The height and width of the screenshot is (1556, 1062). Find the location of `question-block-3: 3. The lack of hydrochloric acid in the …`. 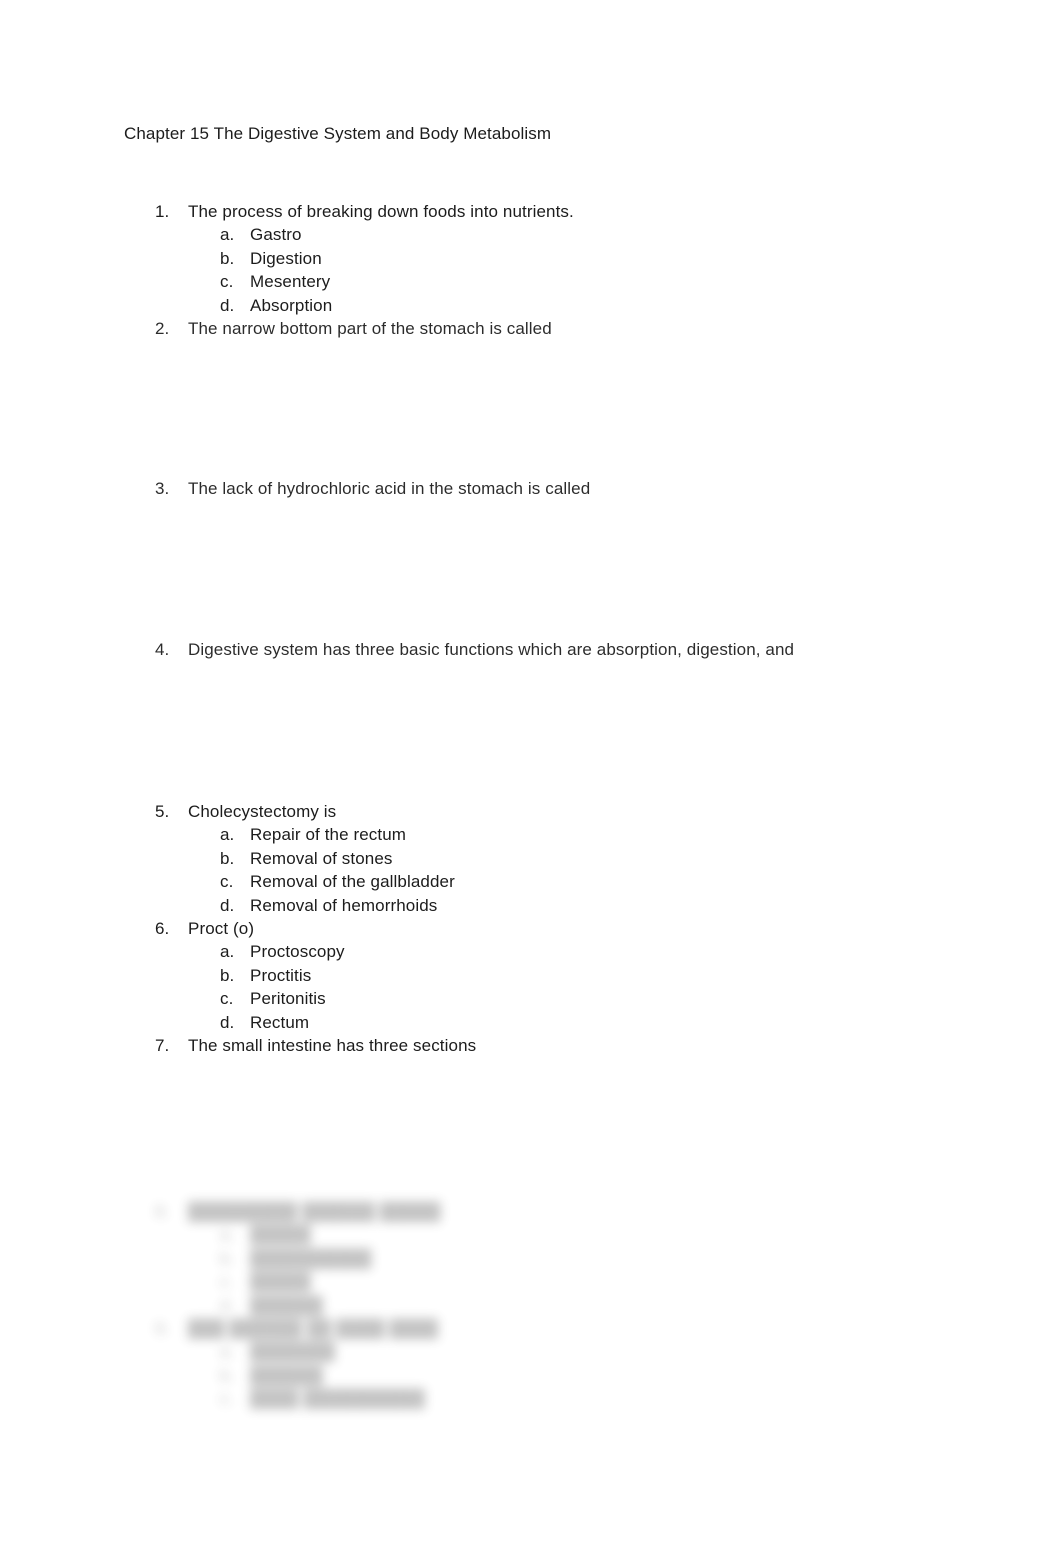

question-block-3: 3. The lack of hydrochloric acid in the … is located at coordinates (554, 488).